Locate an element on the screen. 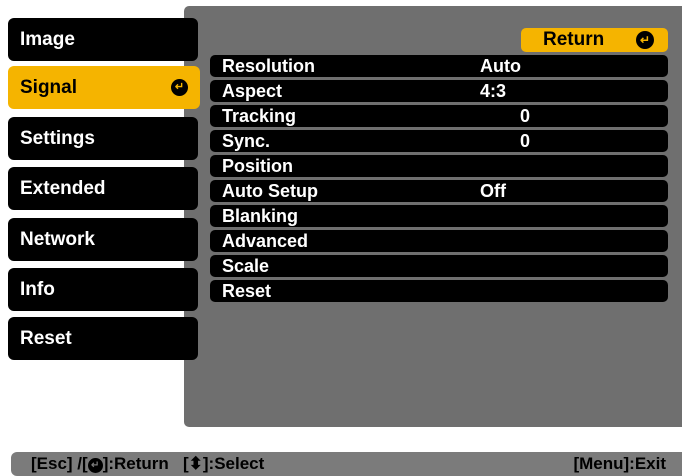 This screenshot has width=682, height=476. help-bar: [Esc] /[↵]:Return [⬍]:Select [Menu]:Exit is located at coordinates (346, 464).